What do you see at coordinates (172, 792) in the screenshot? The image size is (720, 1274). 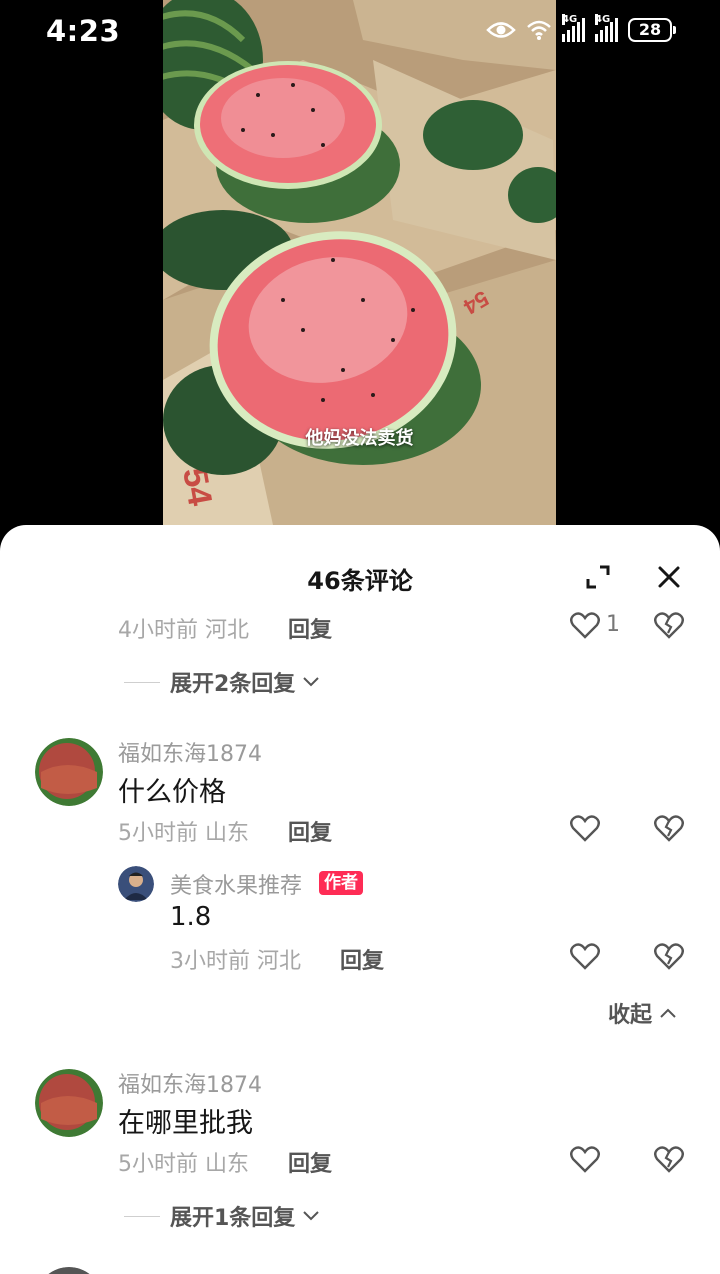 I see `comment-text: 什么价格` at bounding box center [172, 792].